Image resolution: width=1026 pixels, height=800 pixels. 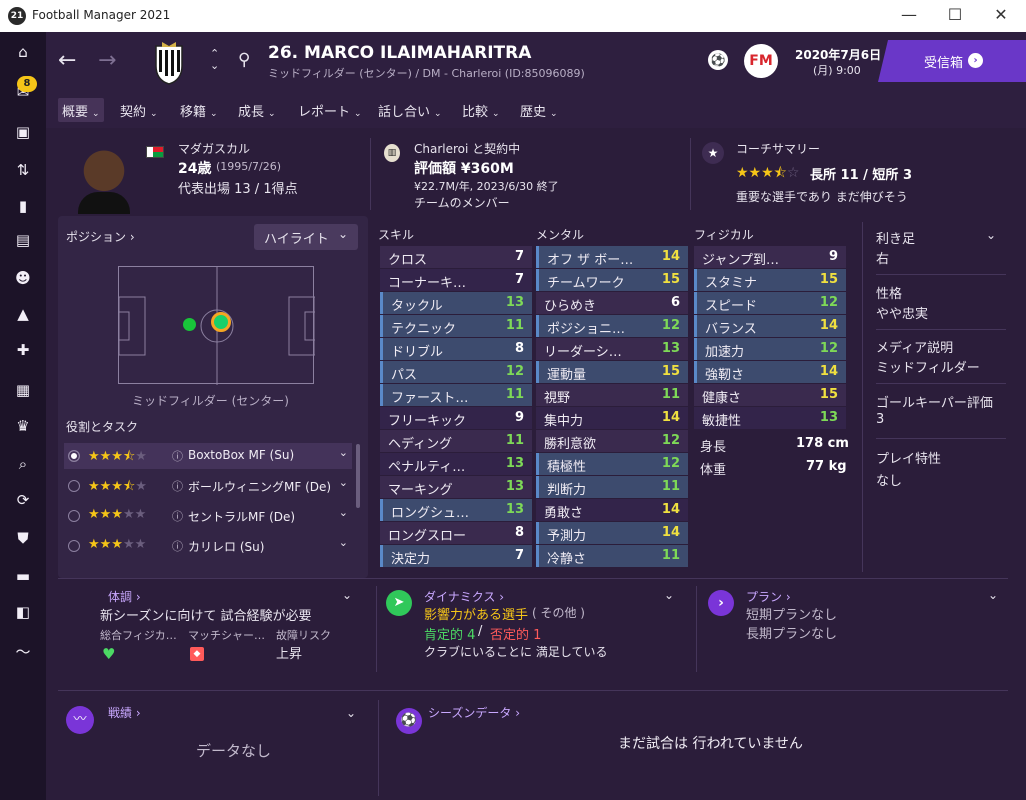 I want to click on tactics-icon: ▮, so click(x=23, y=206).